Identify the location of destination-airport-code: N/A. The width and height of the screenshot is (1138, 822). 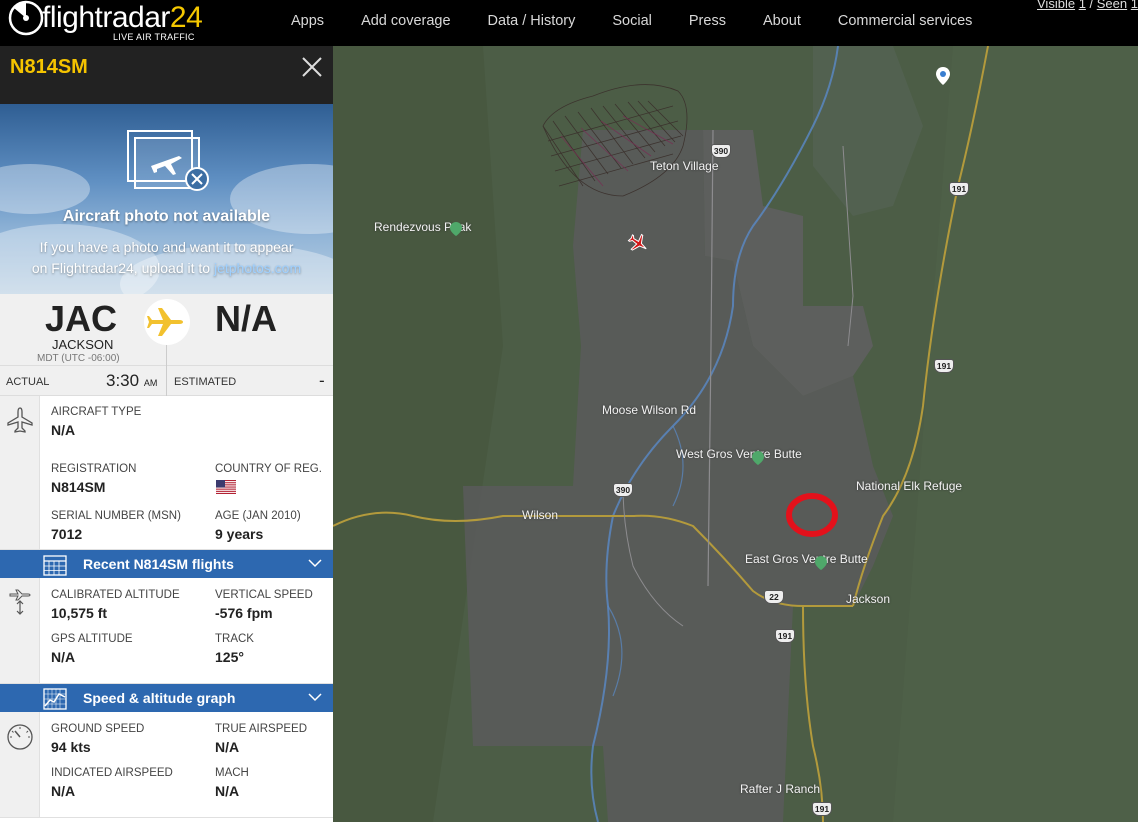
(246, 318).